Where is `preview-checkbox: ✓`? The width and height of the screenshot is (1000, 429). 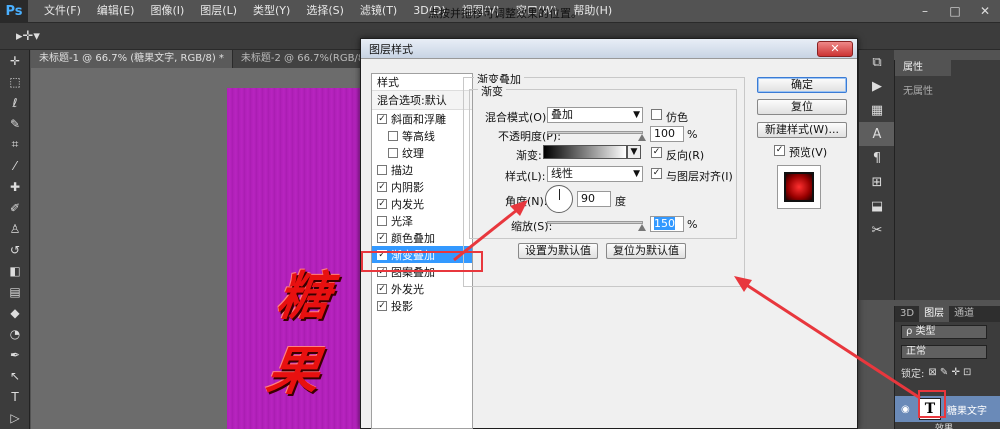
preview-checkbox: ✓ is located at coordinates (779, 150).